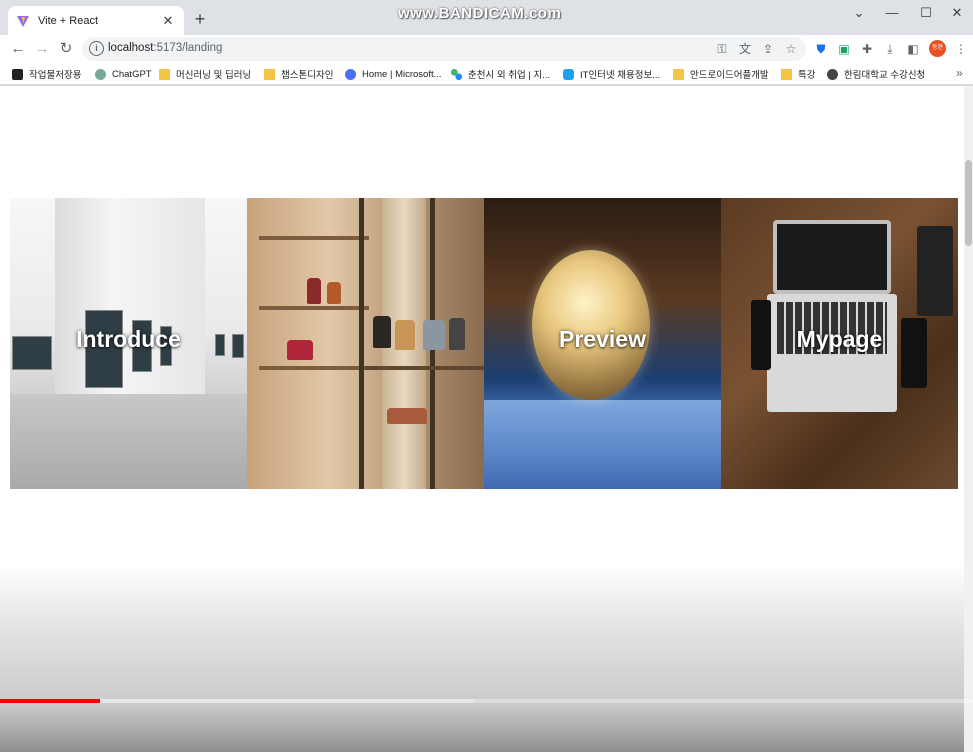 This screenshot has height=752, width=973. What do you see at coordinates (131, 48) in the screenshot?
I see `url-host: localhost` at bounding box center [131, 48].